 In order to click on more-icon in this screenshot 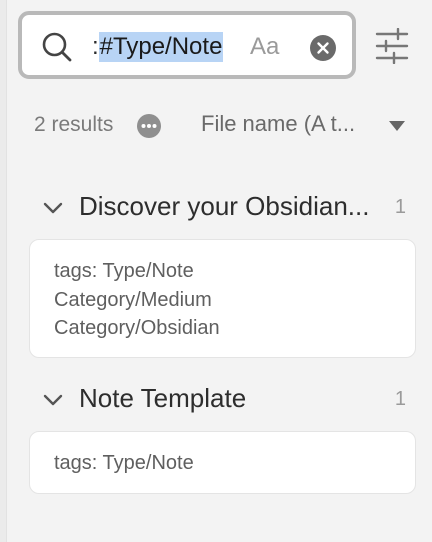, I will do `click(149, 126)`.